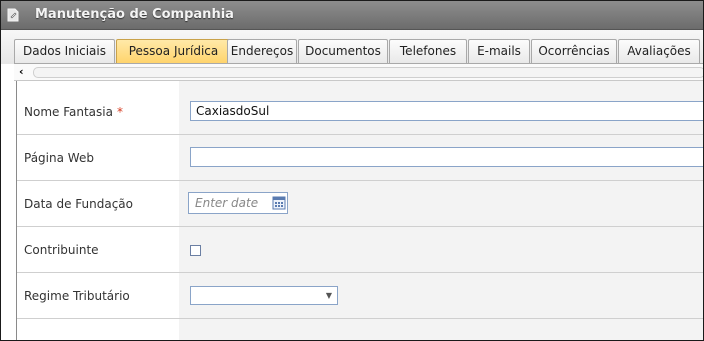 The image size is (704, 341). I want to click on tab-label: Documentos, so click(343, 51).